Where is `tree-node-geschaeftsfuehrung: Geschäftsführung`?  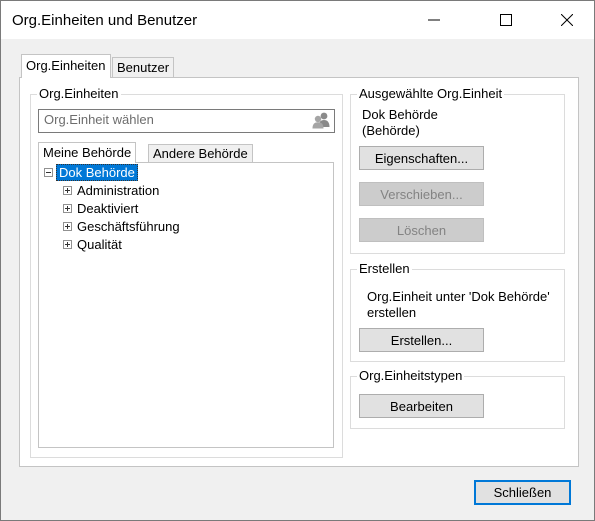 tree-node-geschaeftsfuehrung: Geschäftsführung is located at coordinates (121, 226).